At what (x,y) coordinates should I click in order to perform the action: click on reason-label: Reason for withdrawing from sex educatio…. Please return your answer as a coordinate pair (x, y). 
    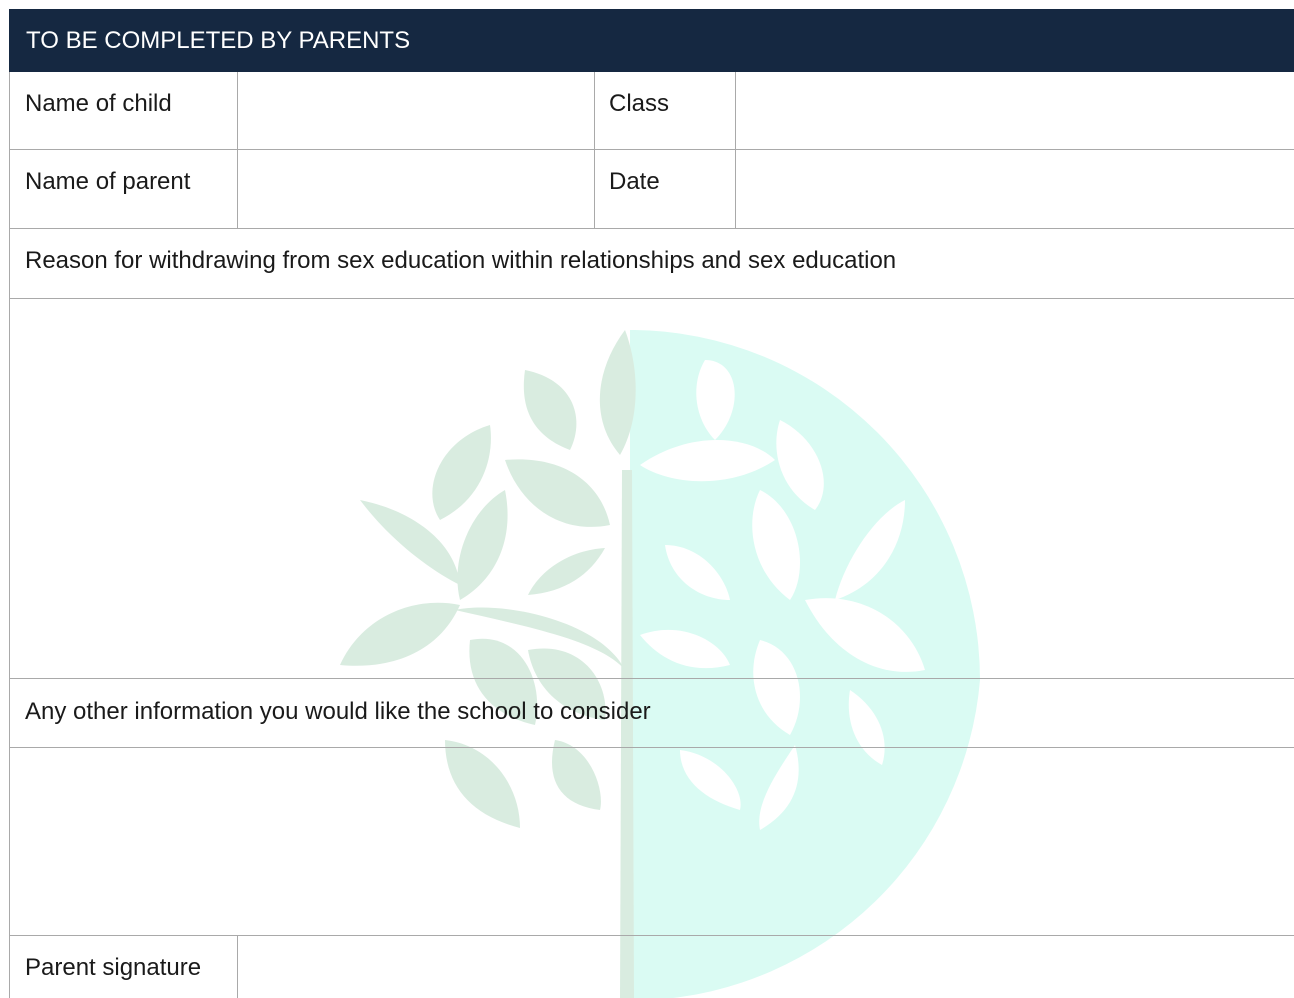
    Looking at the image, I should click on (461, 260).